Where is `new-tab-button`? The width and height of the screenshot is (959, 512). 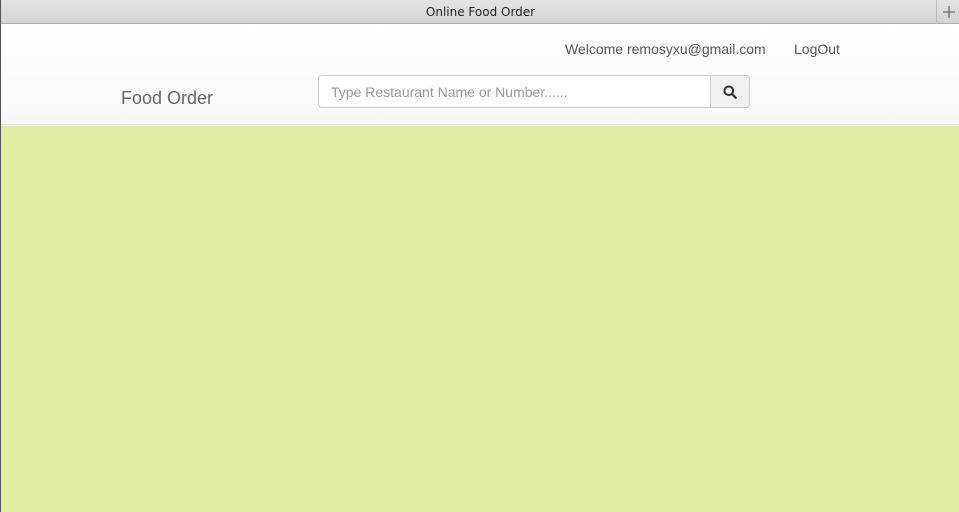
new-tab-button is located at coordinates (947, 12).